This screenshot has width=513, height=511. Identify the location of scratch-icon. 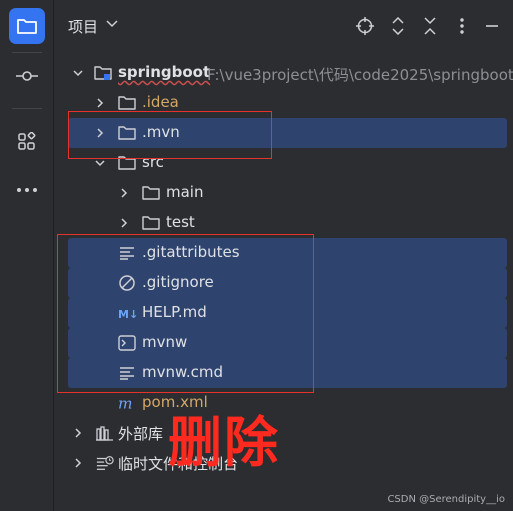
(105, 463).